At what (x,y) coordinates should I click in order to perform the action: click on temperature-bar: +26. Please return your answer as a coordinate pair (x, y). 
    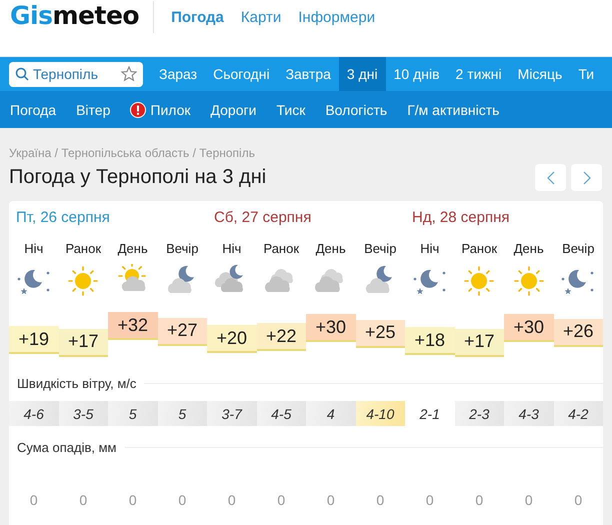
    Looking at the image, I should click on (578, 332).